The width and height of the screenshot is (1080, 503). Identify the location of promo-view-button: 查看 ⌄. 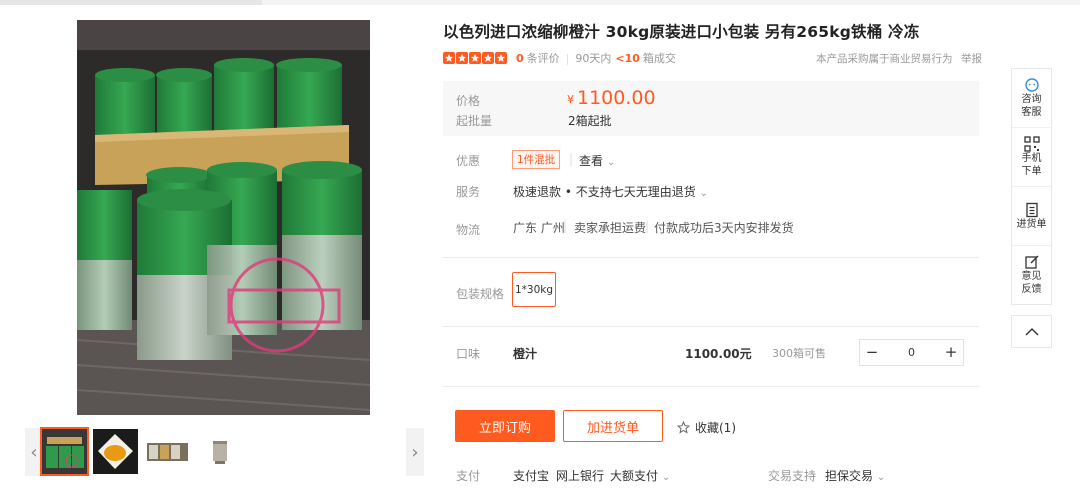
(597, 160).